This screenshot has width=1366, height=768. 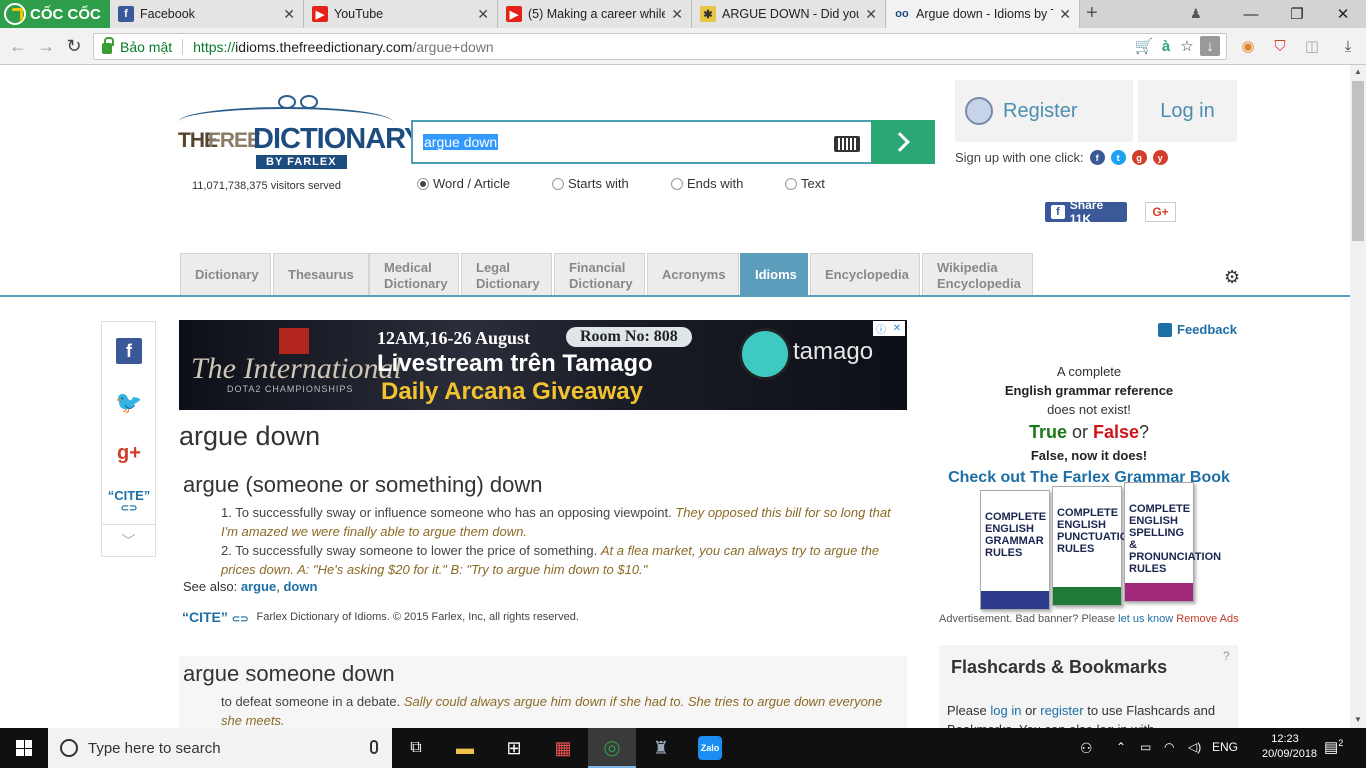 What do you see at coordinates (813, 183) in the screenshot?
I see `radio-label: Text` at bounding box center [813, 183].